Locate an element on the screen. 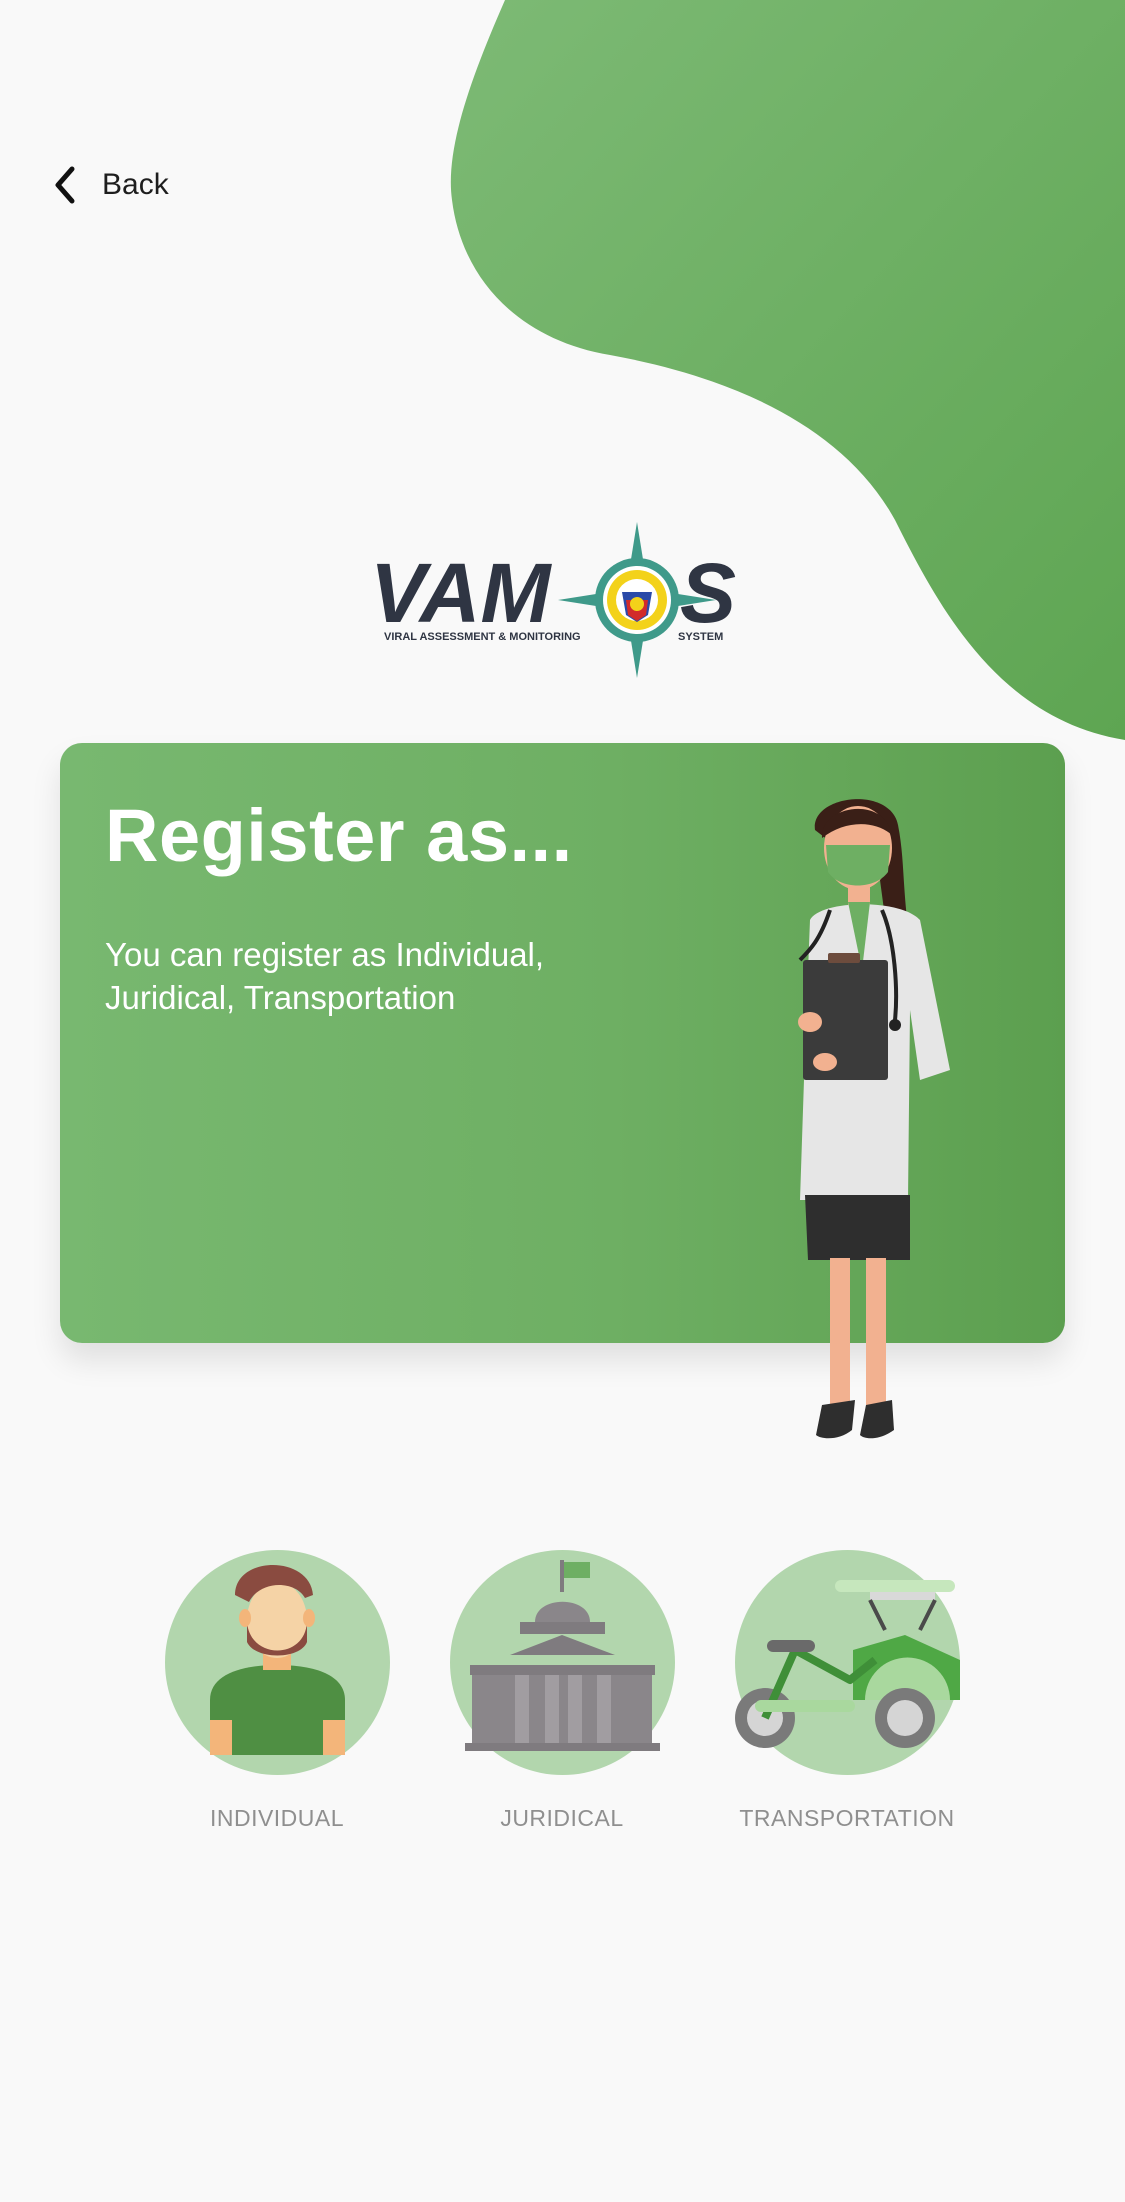 The width and height of the screenshot is (1125, 2202). option-label-transportation: TRANSPORTATION is located at coordinates (847, 1818).